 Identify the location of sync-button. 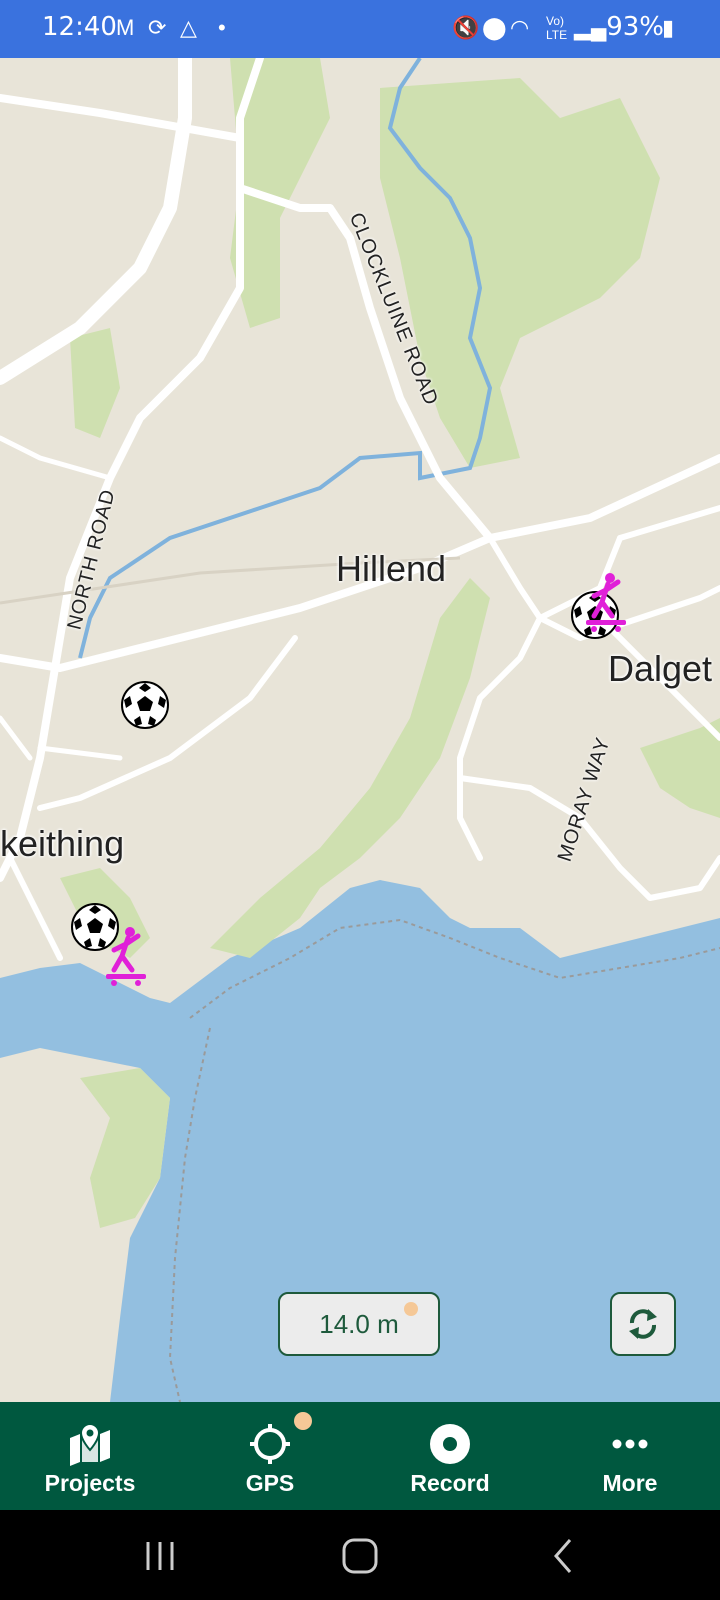
(643, 1324).